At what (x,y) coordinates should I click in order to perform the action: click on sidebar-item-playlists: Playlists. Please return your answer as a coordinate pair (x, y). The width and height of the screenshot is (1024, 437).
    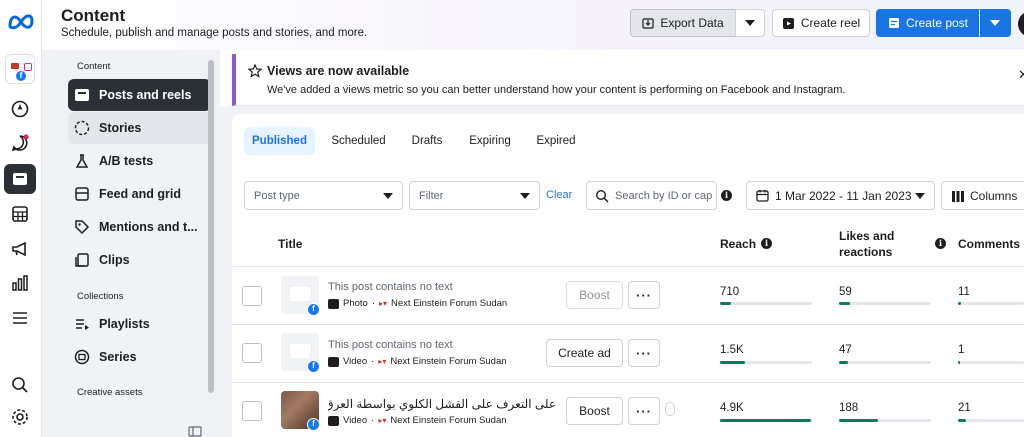
    Looking at the image, I should click on (139, 324).